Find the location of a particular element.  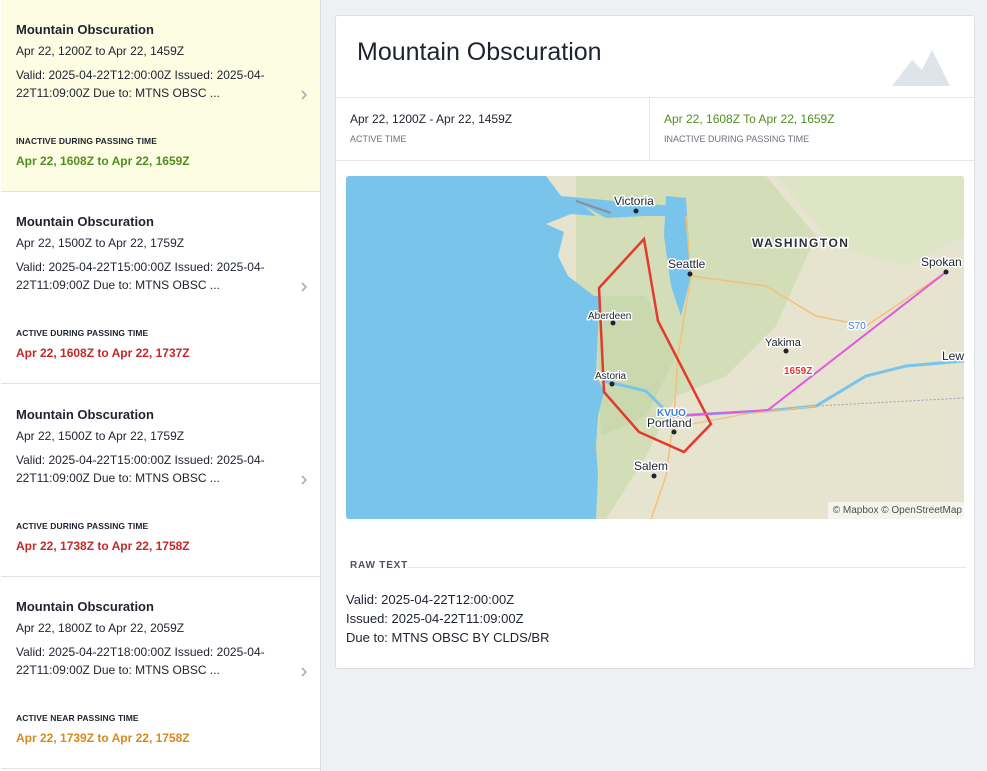

city-label-spokane: Spokan is located at coordinates (941, 262).